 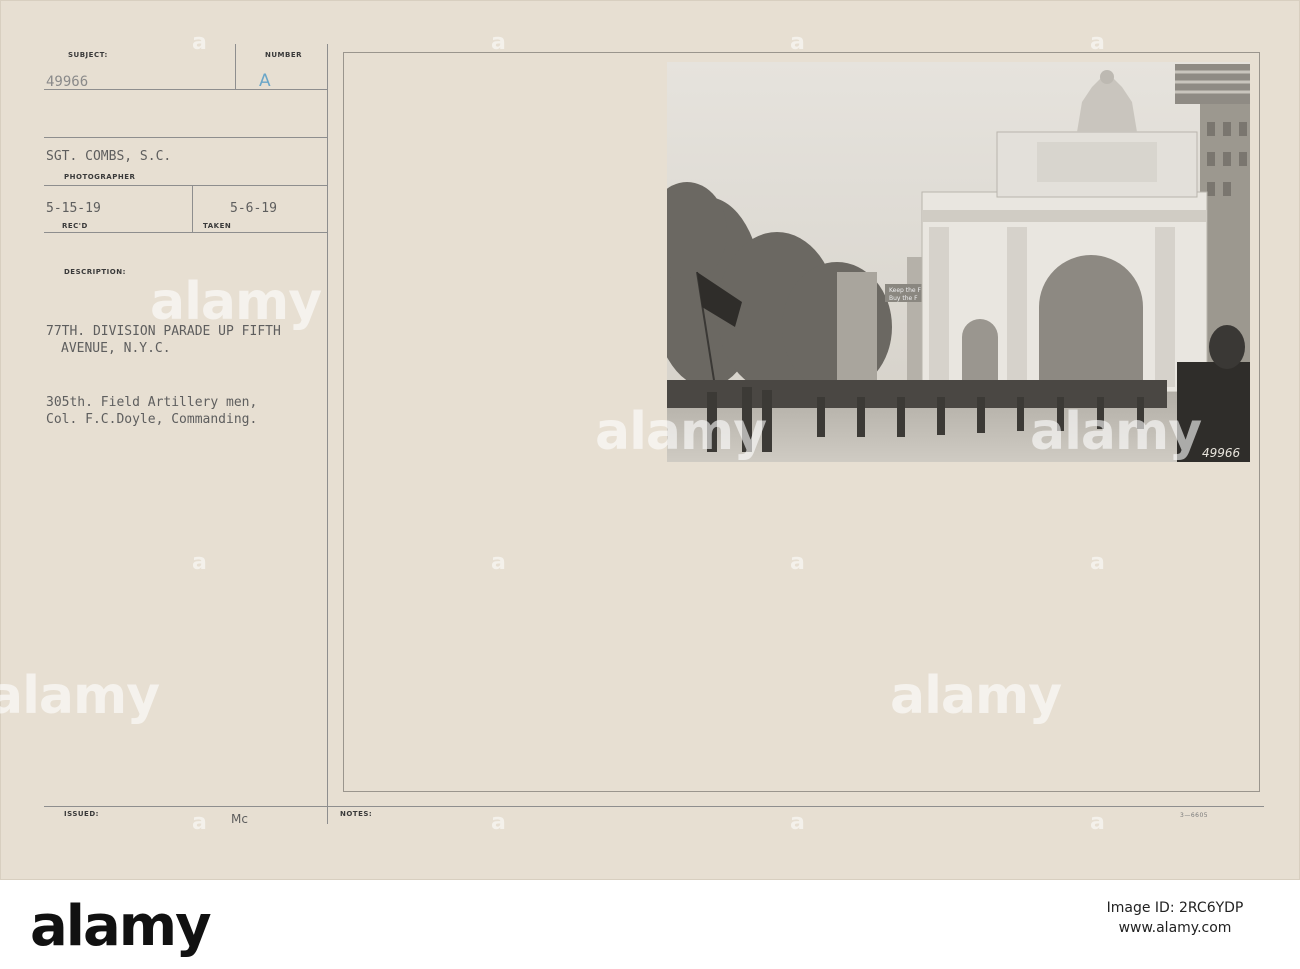 What do you see at coordinates (903, 298) in the screenshot?
I see `banner-text: Buy the F` at bounding box center [903, 298].